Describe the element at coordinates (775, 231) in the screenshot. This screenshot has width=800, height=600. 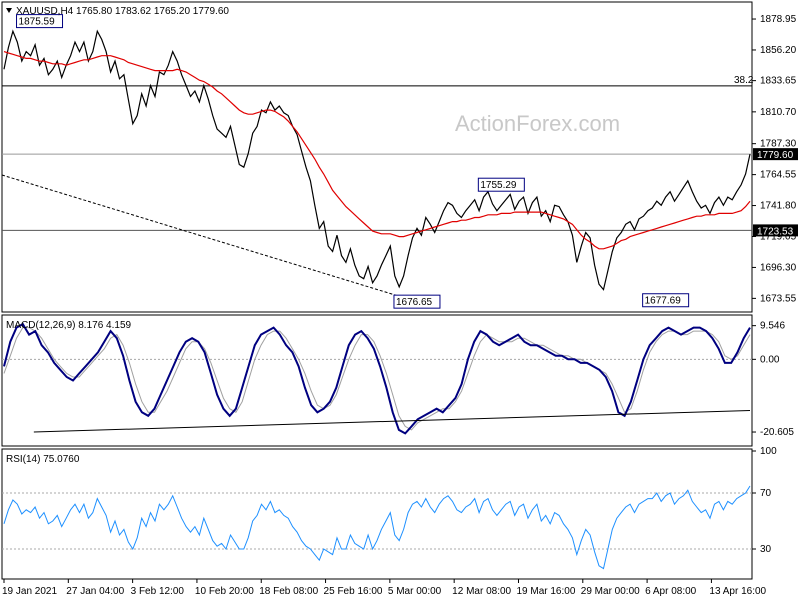
I see `price-tag-label: 1723.53` at that location.